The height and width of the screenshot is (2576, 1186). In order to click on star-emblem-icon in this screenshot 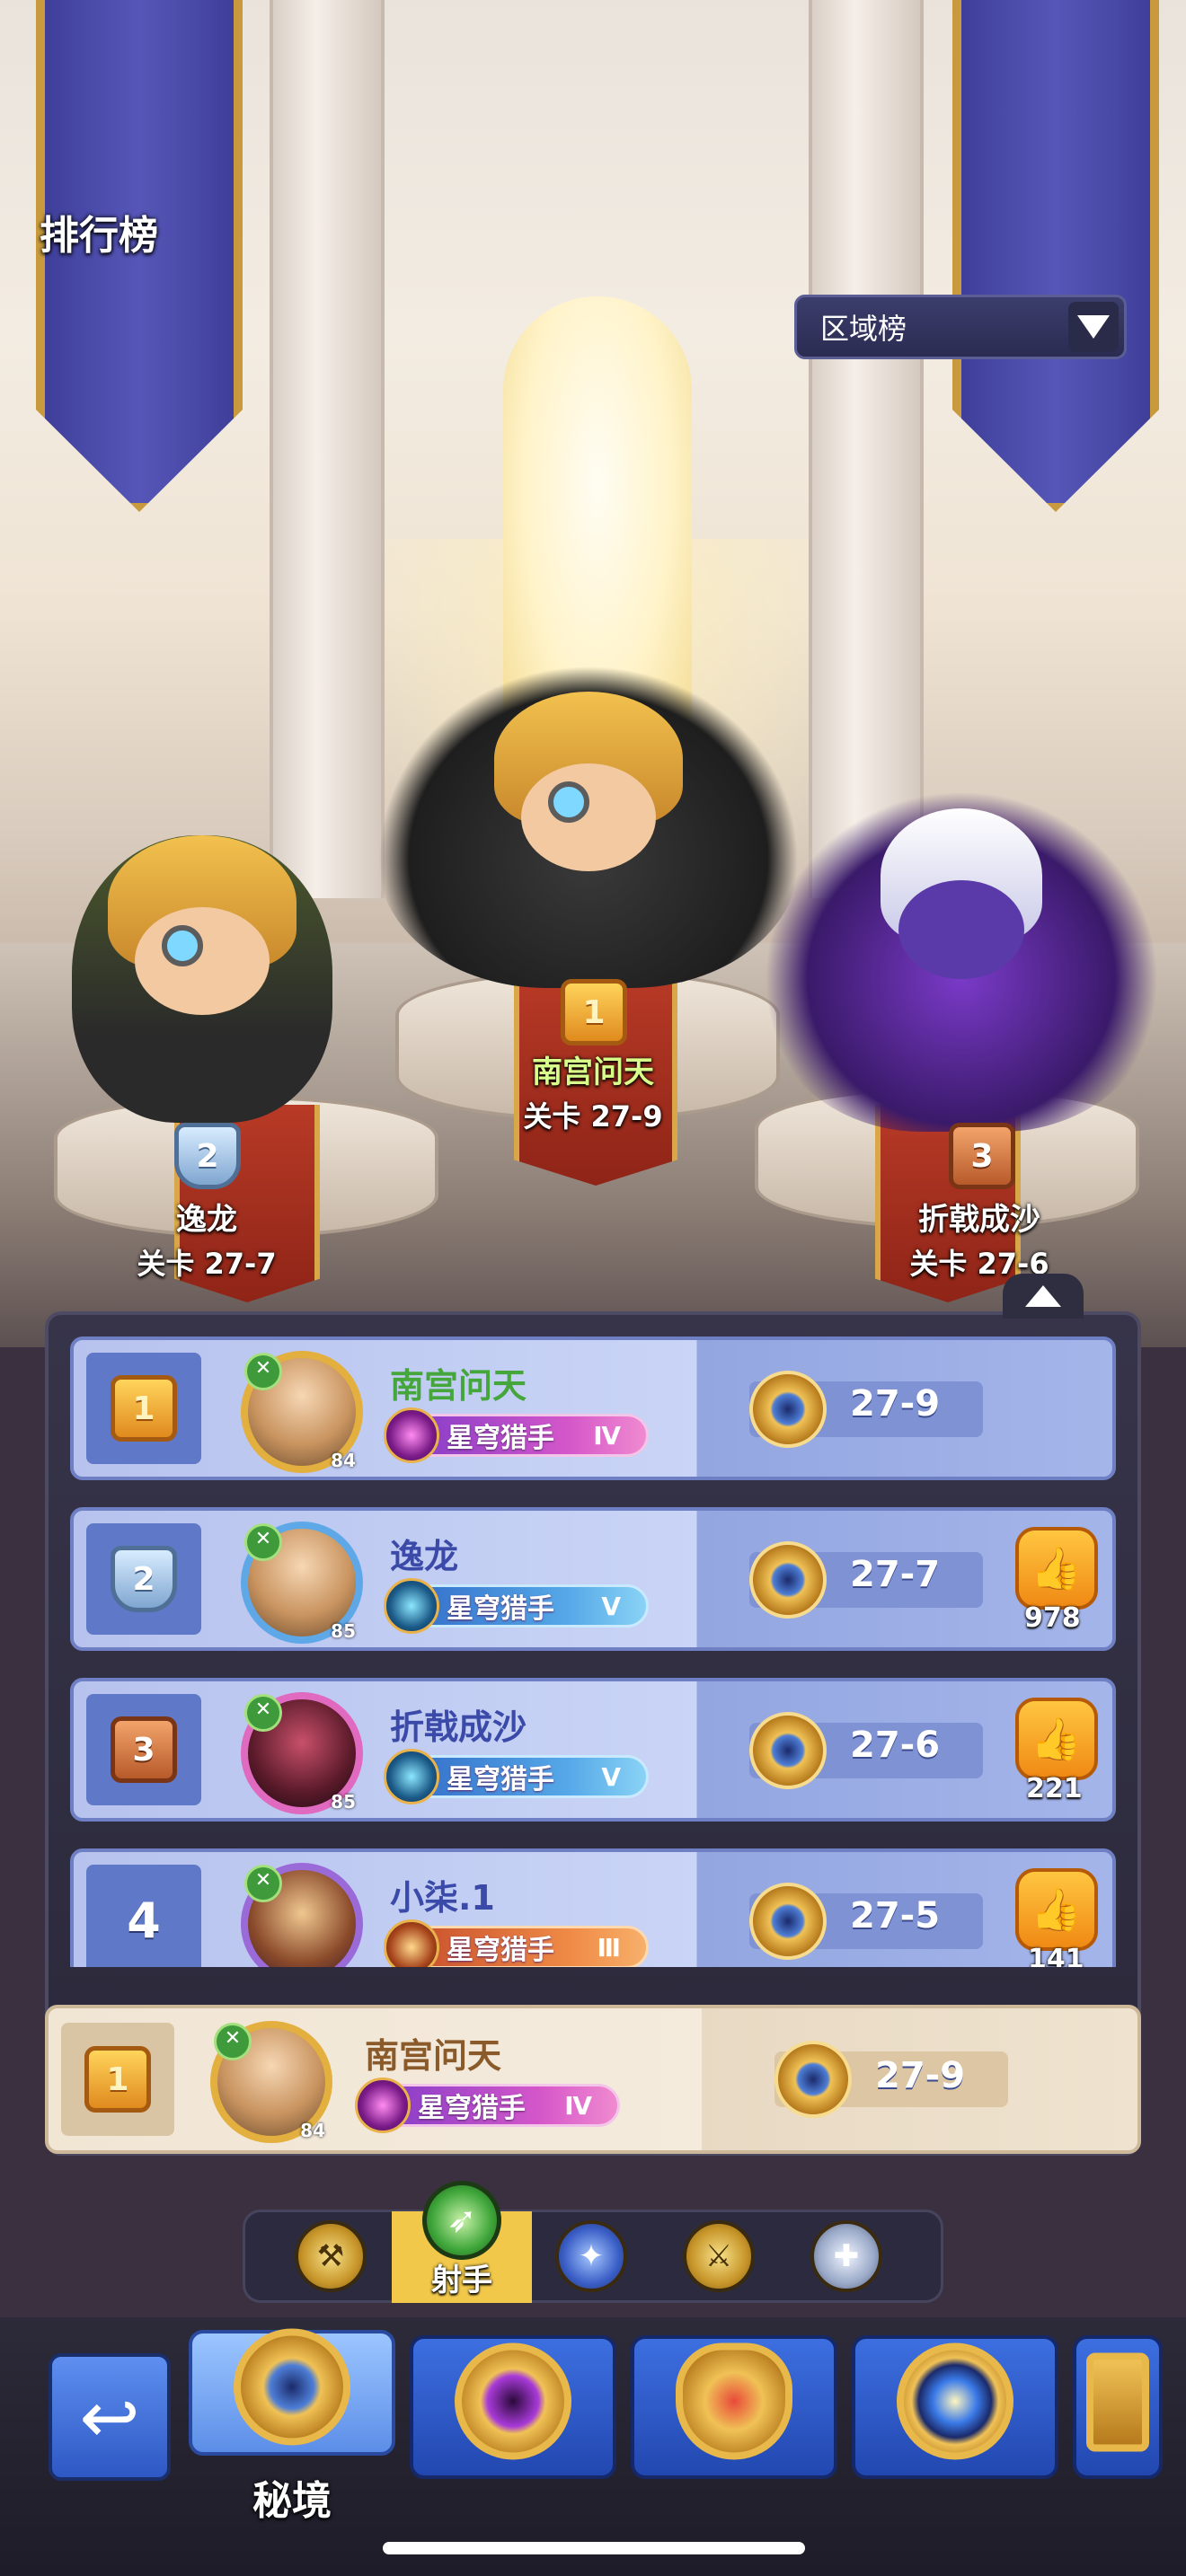, I will do `click(955, 2401)`.